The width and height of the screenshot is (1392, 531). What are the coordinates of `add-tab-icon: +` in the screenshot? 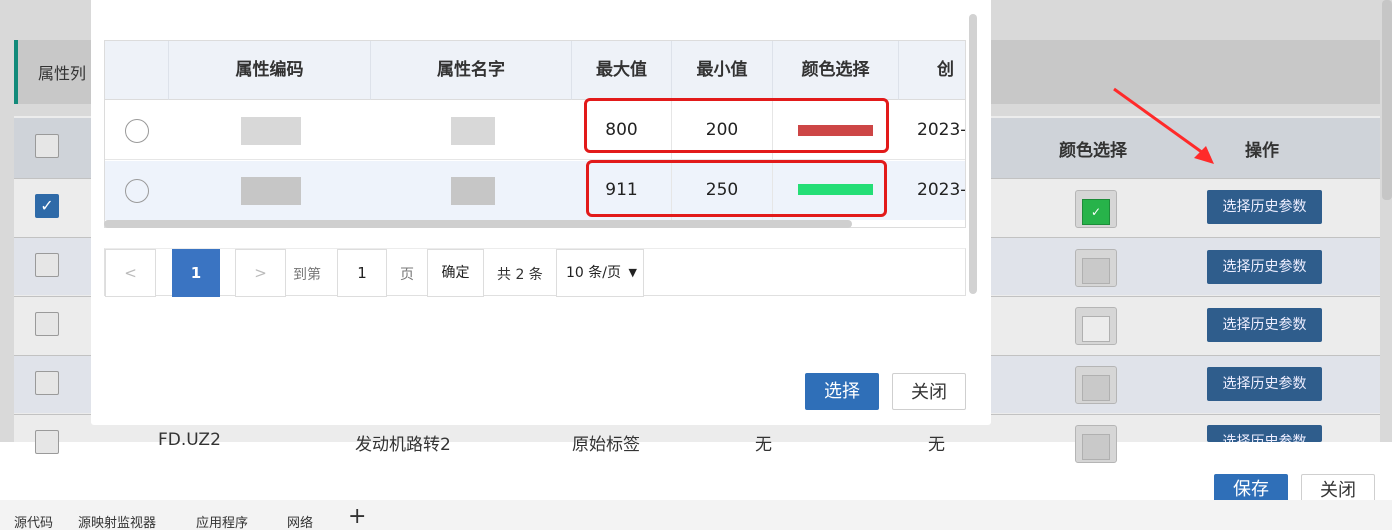 It's located at (357, 517).